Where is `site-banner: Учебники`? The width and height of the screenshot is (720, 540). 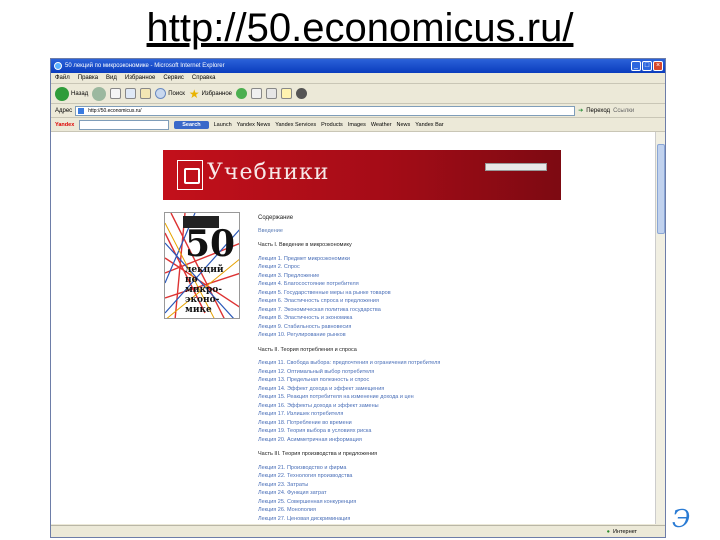 site-banner: Учебники is located at coordinates (362, 175).